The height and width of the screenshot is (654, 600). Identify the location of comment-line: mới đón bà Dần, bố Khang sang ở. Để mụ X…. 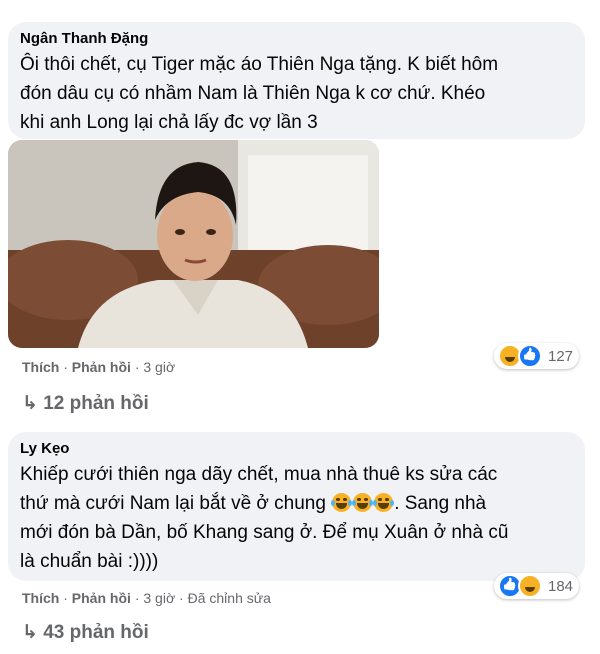
(264, 532).